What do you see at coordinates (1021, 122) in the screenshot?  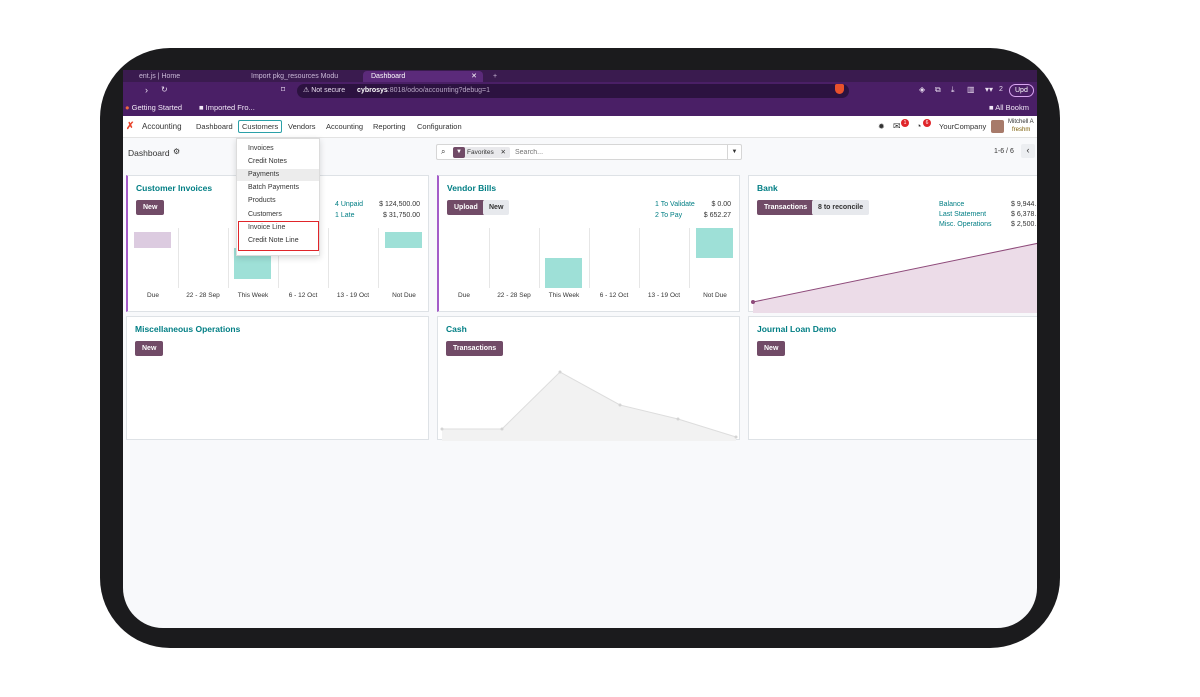 I see `user-name: Mitchell A` at bounding box center [1021, 122].